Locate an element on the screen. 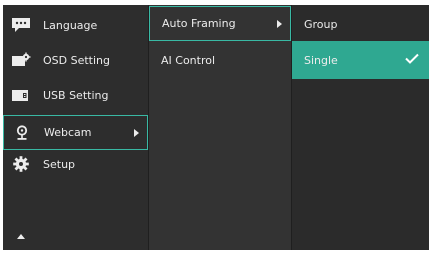 This screenshot has width=432, height=254. menu-item-osd-setting: OSD Setting is located at coordinates (75, 60).